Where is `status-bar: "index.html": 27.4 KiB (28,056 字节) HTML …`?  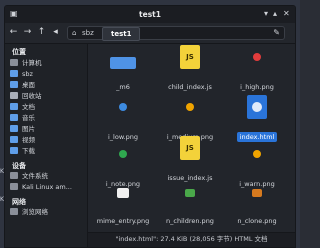
status-bar: "index.html": 27.4 KiB (28,056 字节) HTML … is located at coordinates (191, 239).